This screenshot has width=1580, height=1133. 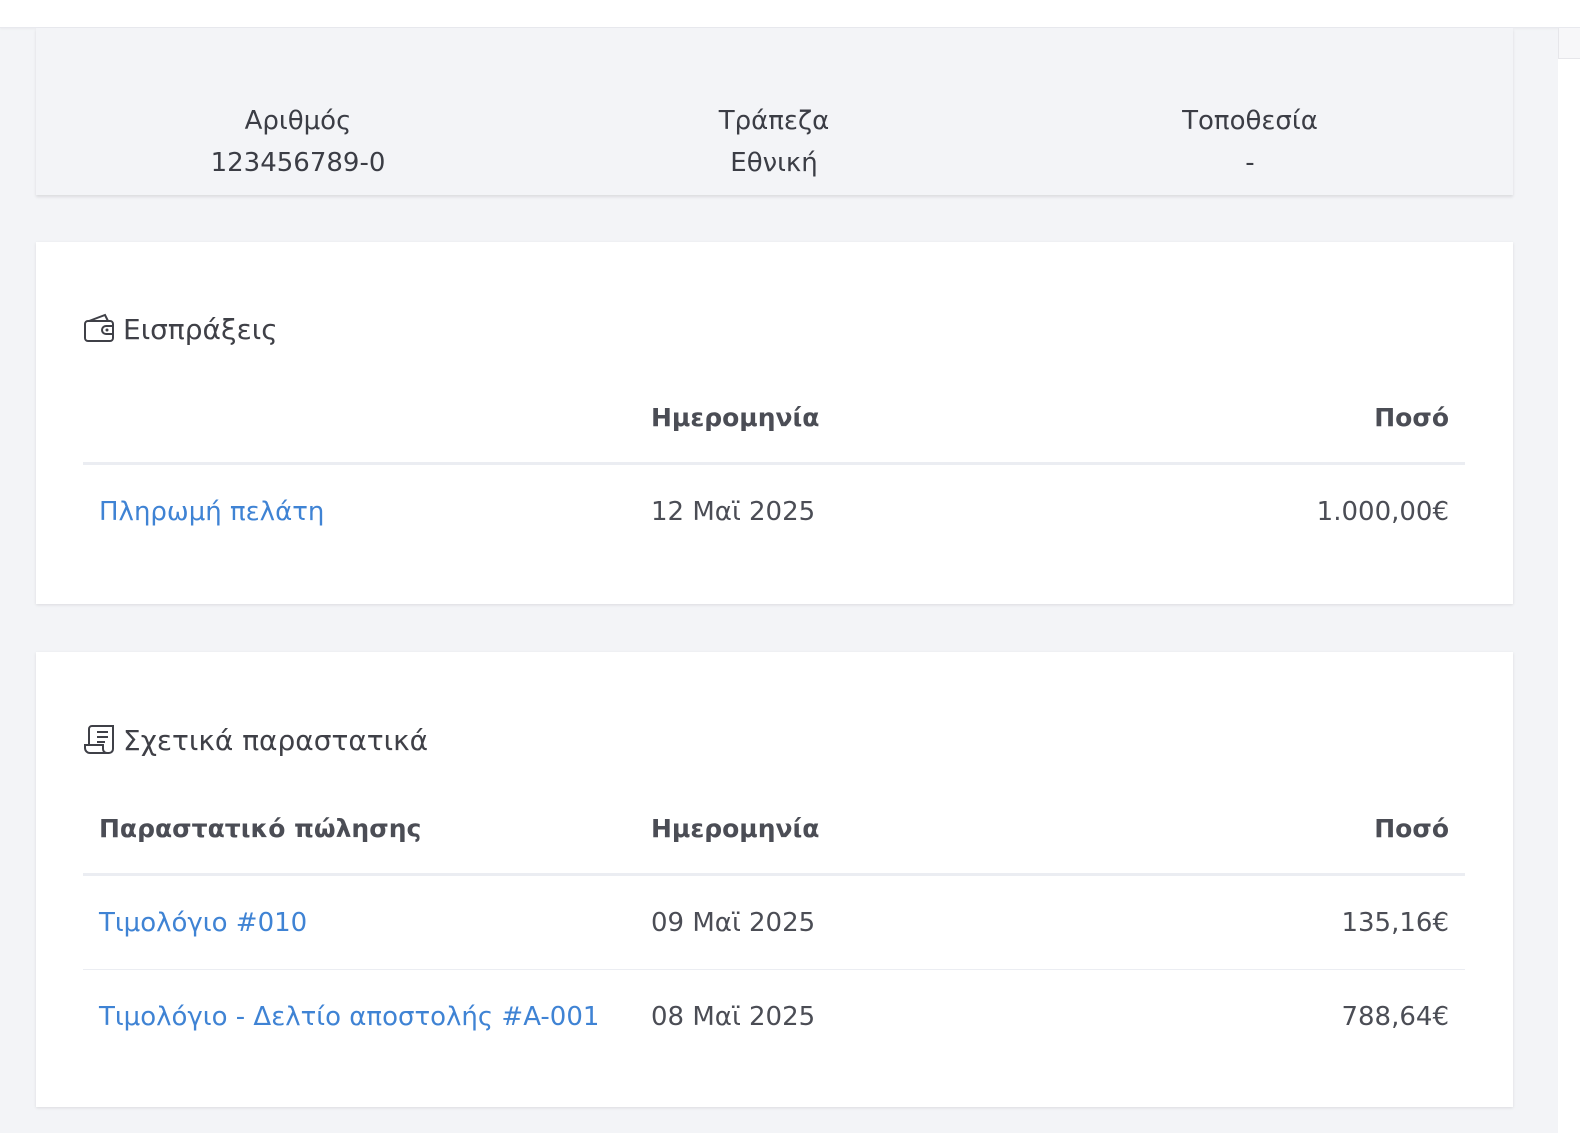 I want to click on documents-header-row: Παραστατικό πώλησης Ημερομηνία Ποσό, so click(x=774, y=829).